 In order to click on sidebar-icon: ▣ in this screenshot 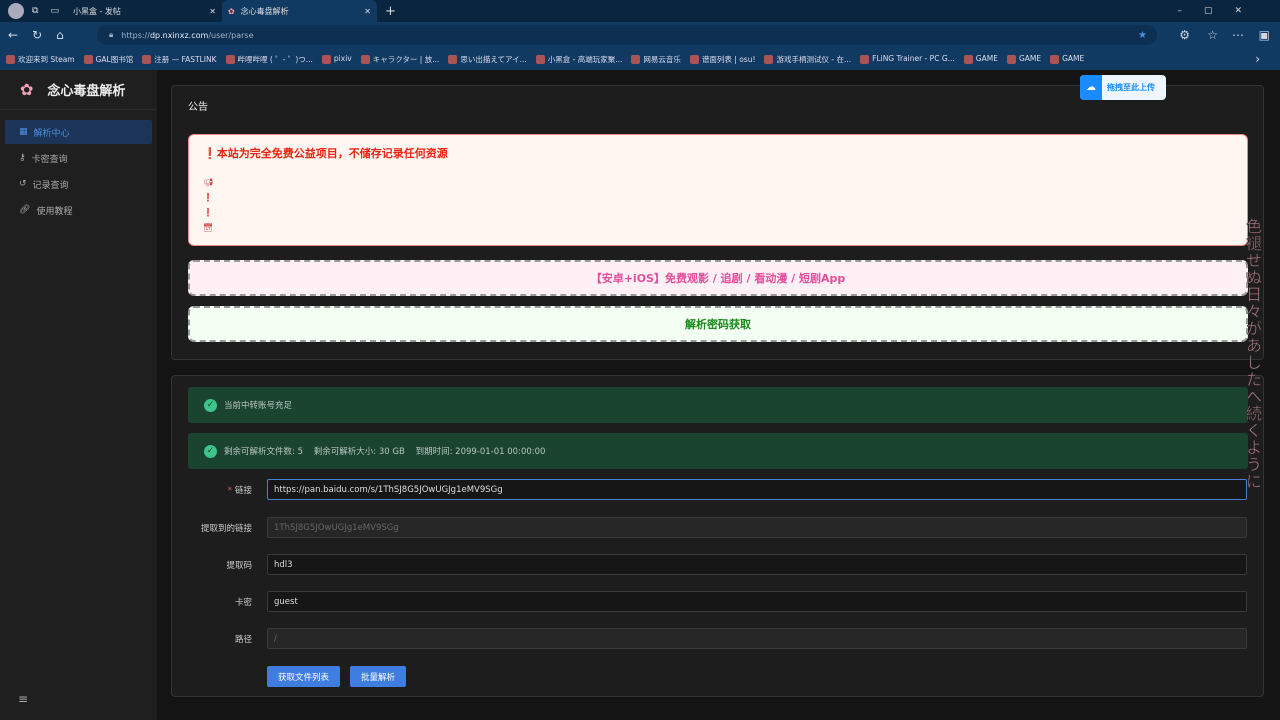, I will do `click(1264, 35)`.